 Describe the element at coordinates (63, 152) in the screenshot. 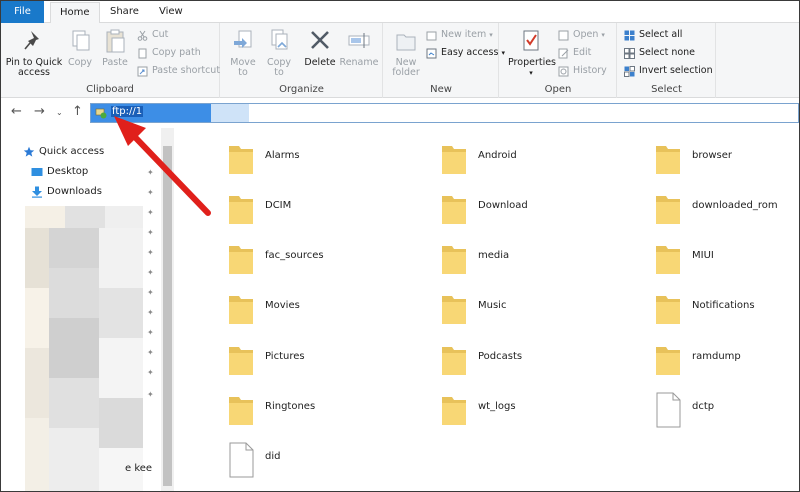

I see `nav-quick-access: Quick access` at that location.